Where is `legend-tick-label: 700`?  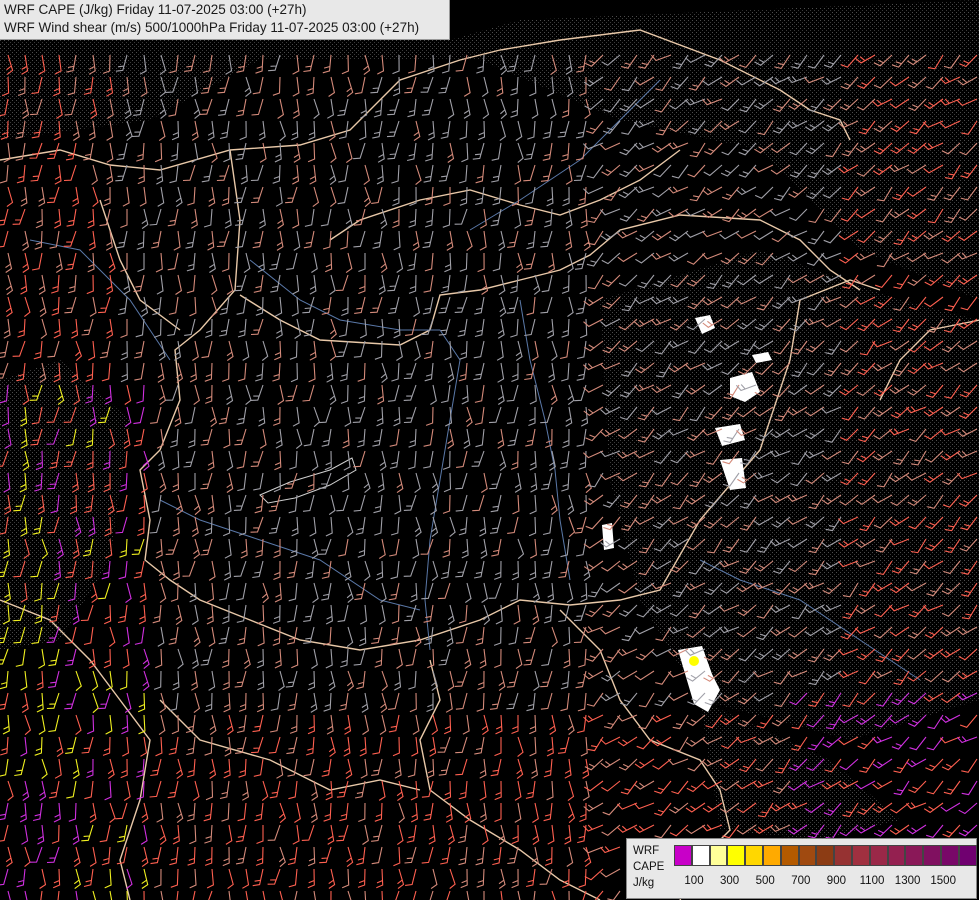
legend-tick-label: 700 is located at coordinates (801, 881).